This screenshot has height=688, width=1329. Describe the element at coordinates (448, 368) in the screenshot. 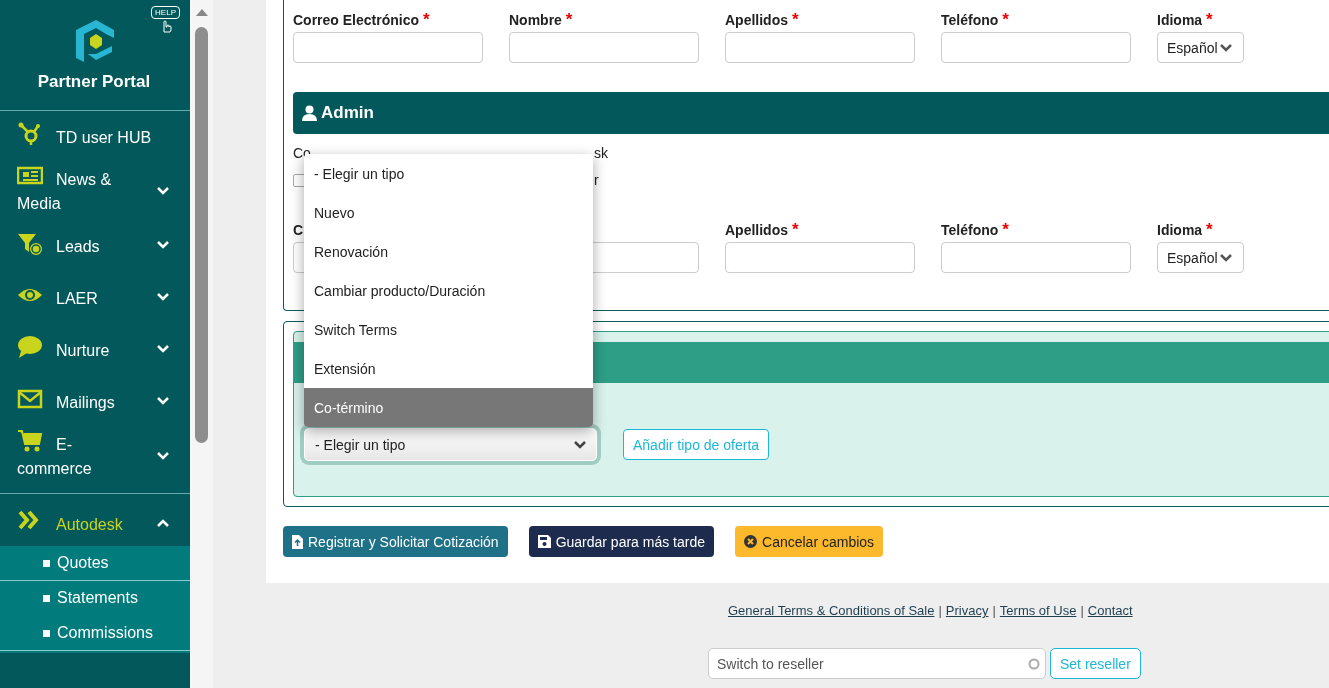

I see `dropdown-option: Extensión` at that location.